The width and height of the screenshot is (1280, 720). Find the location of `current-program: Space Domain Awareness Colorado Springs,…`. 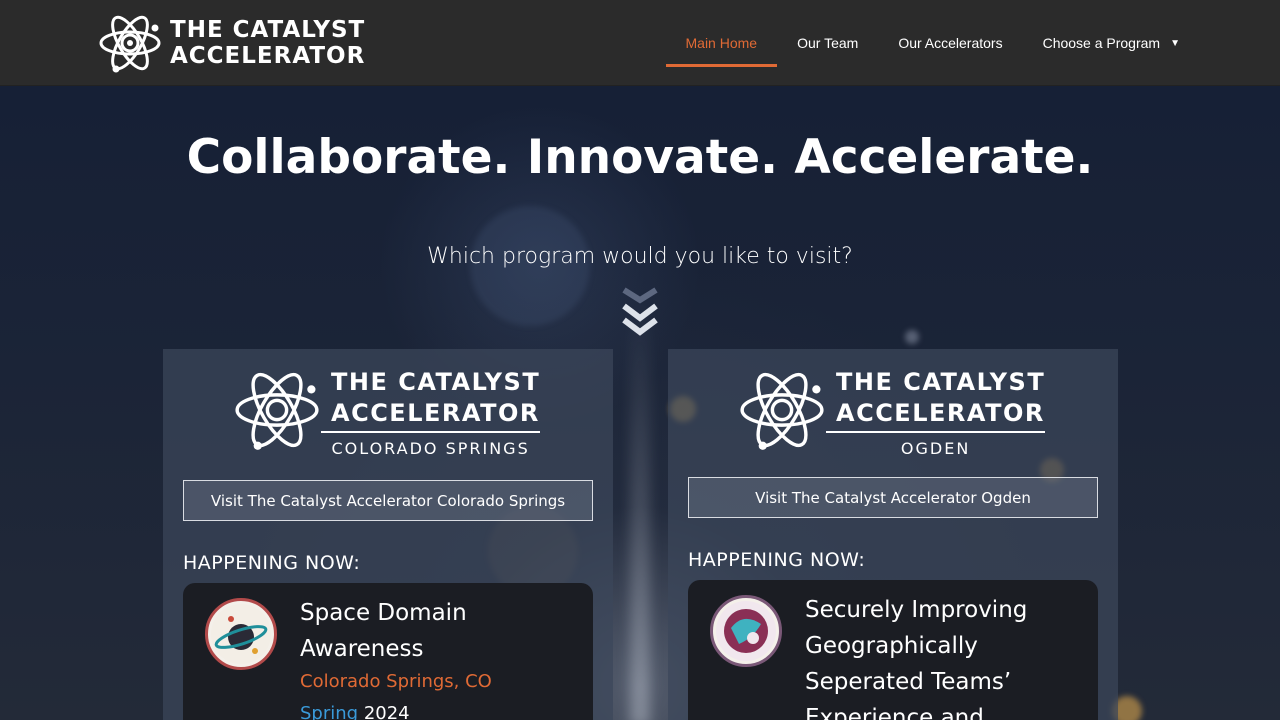

current-program: Space Domain Awareness Colorado Springs,… is located at coordinates (388, 651).